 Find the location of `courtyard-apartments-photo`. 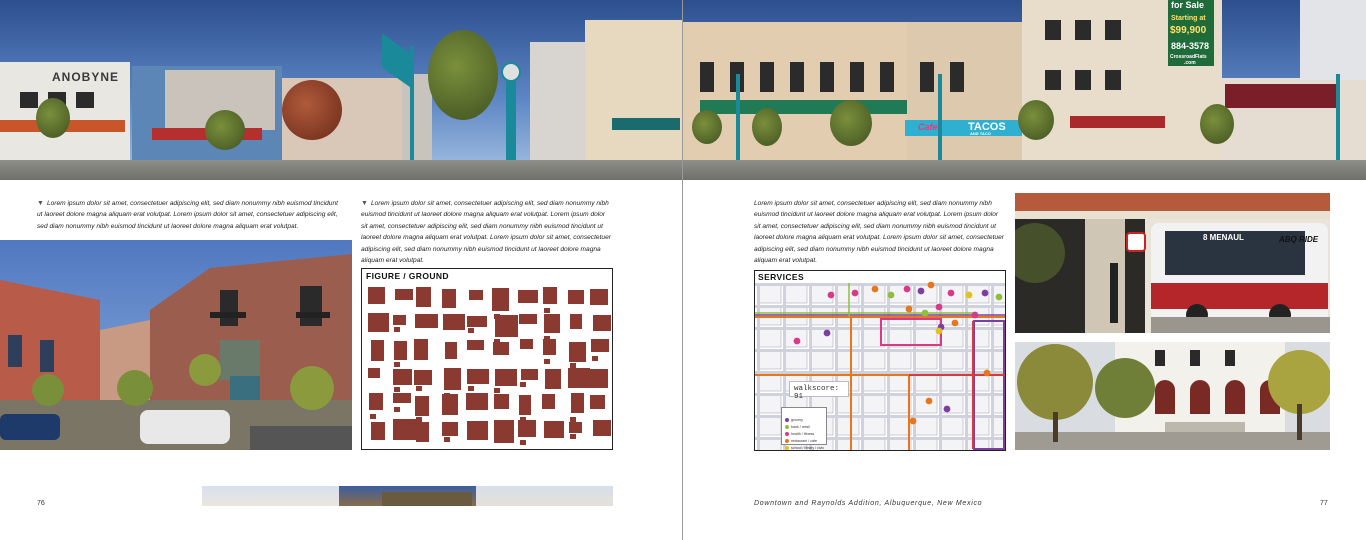

courtyard-apartments-photo is located at coordinates (176, 345).